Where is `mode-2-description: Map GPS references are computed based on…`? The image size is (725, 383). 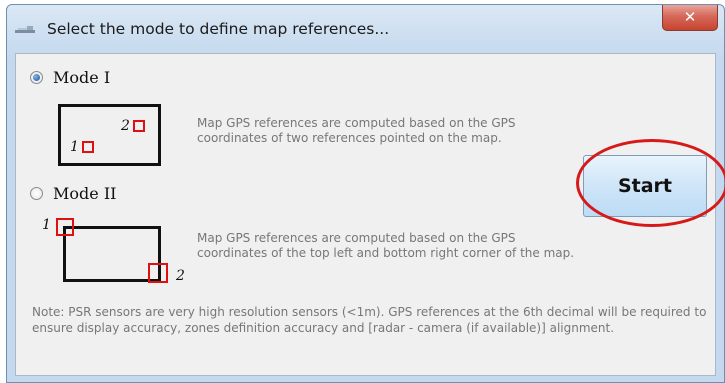 mode-2-description: Map GPS references are computed based on… is located at coordinates (386, 245).